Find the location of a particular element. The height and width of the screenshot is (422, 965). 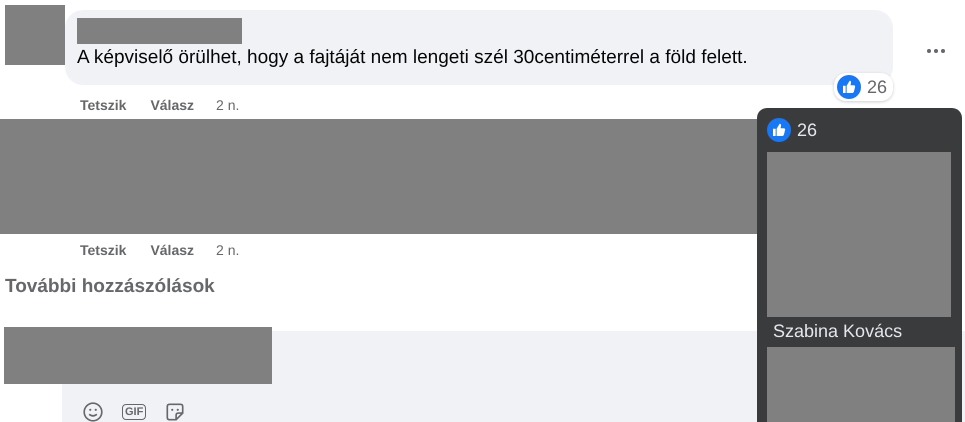

emoji-icon is located at coordinates (93, 411).